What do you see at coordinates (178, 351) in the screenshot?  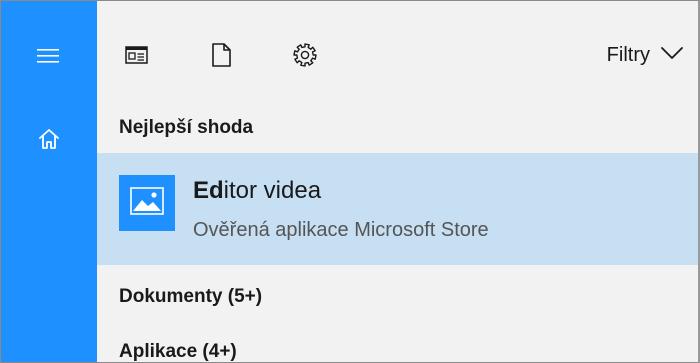 I see `apps-heading: Aplikace (4+)` at bounding box center [178, 351].